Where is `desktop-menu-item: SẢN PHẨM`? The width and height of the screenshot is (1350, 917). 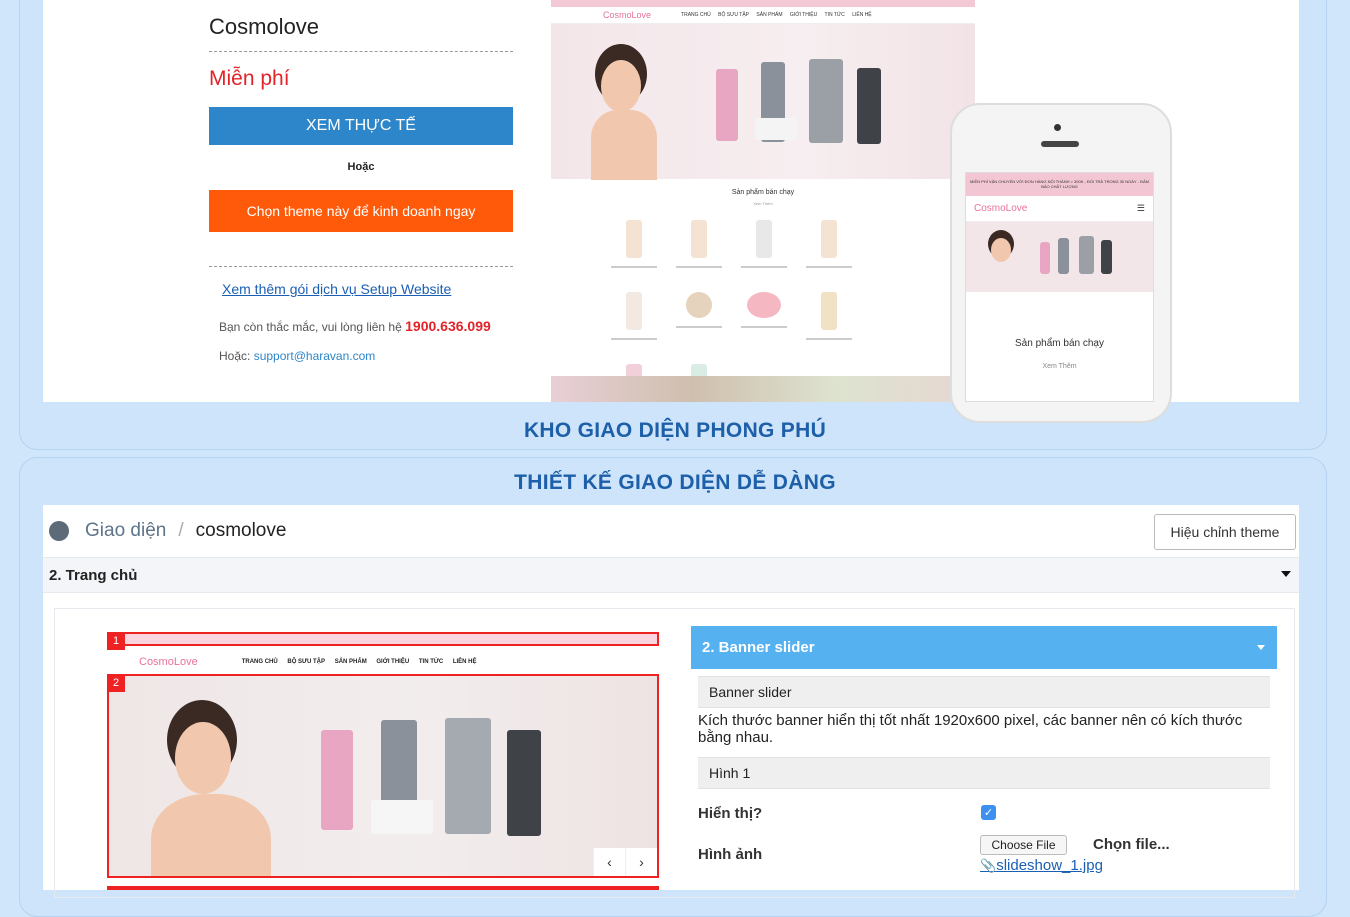
desktop-menu-item: SẢN PHẨM is located at coordinates (769, 15).